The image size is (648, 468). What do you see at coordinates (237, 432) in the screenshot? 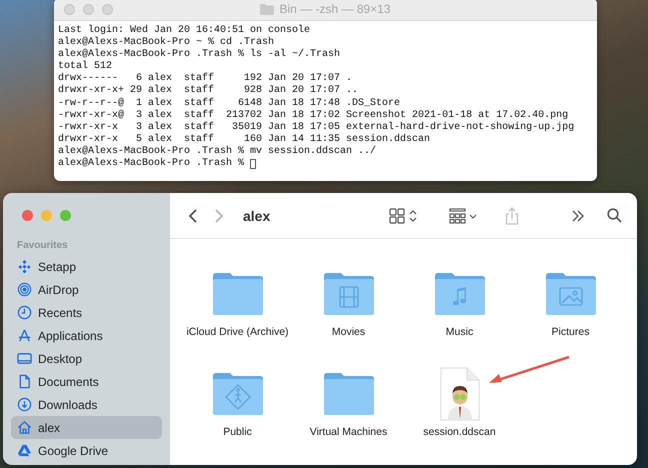
I see `file-name: Public` at bounding box center [237, 432].